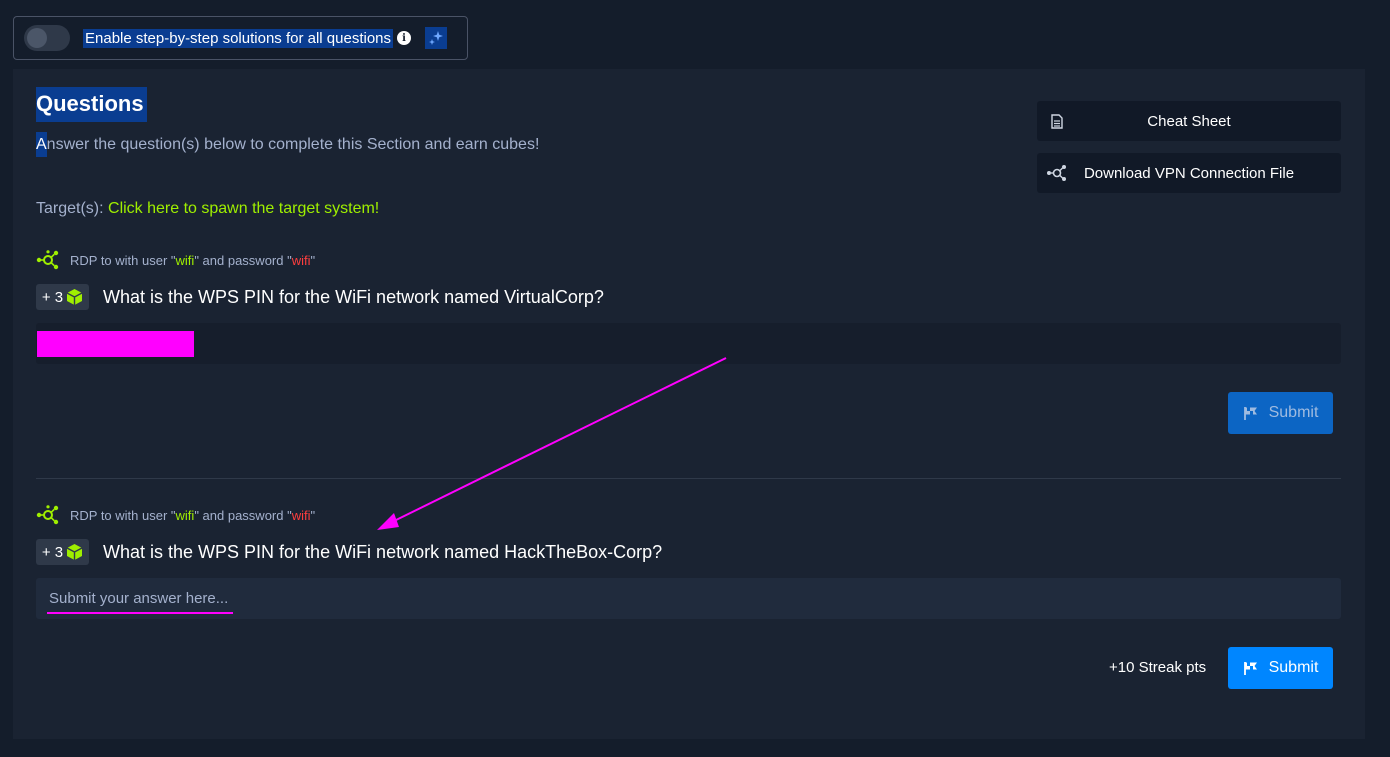 The height and width of the screenshot is (757, 1390). Describe the element at coordinates (688, 478) in the screenshot. I see `divider` at that location.